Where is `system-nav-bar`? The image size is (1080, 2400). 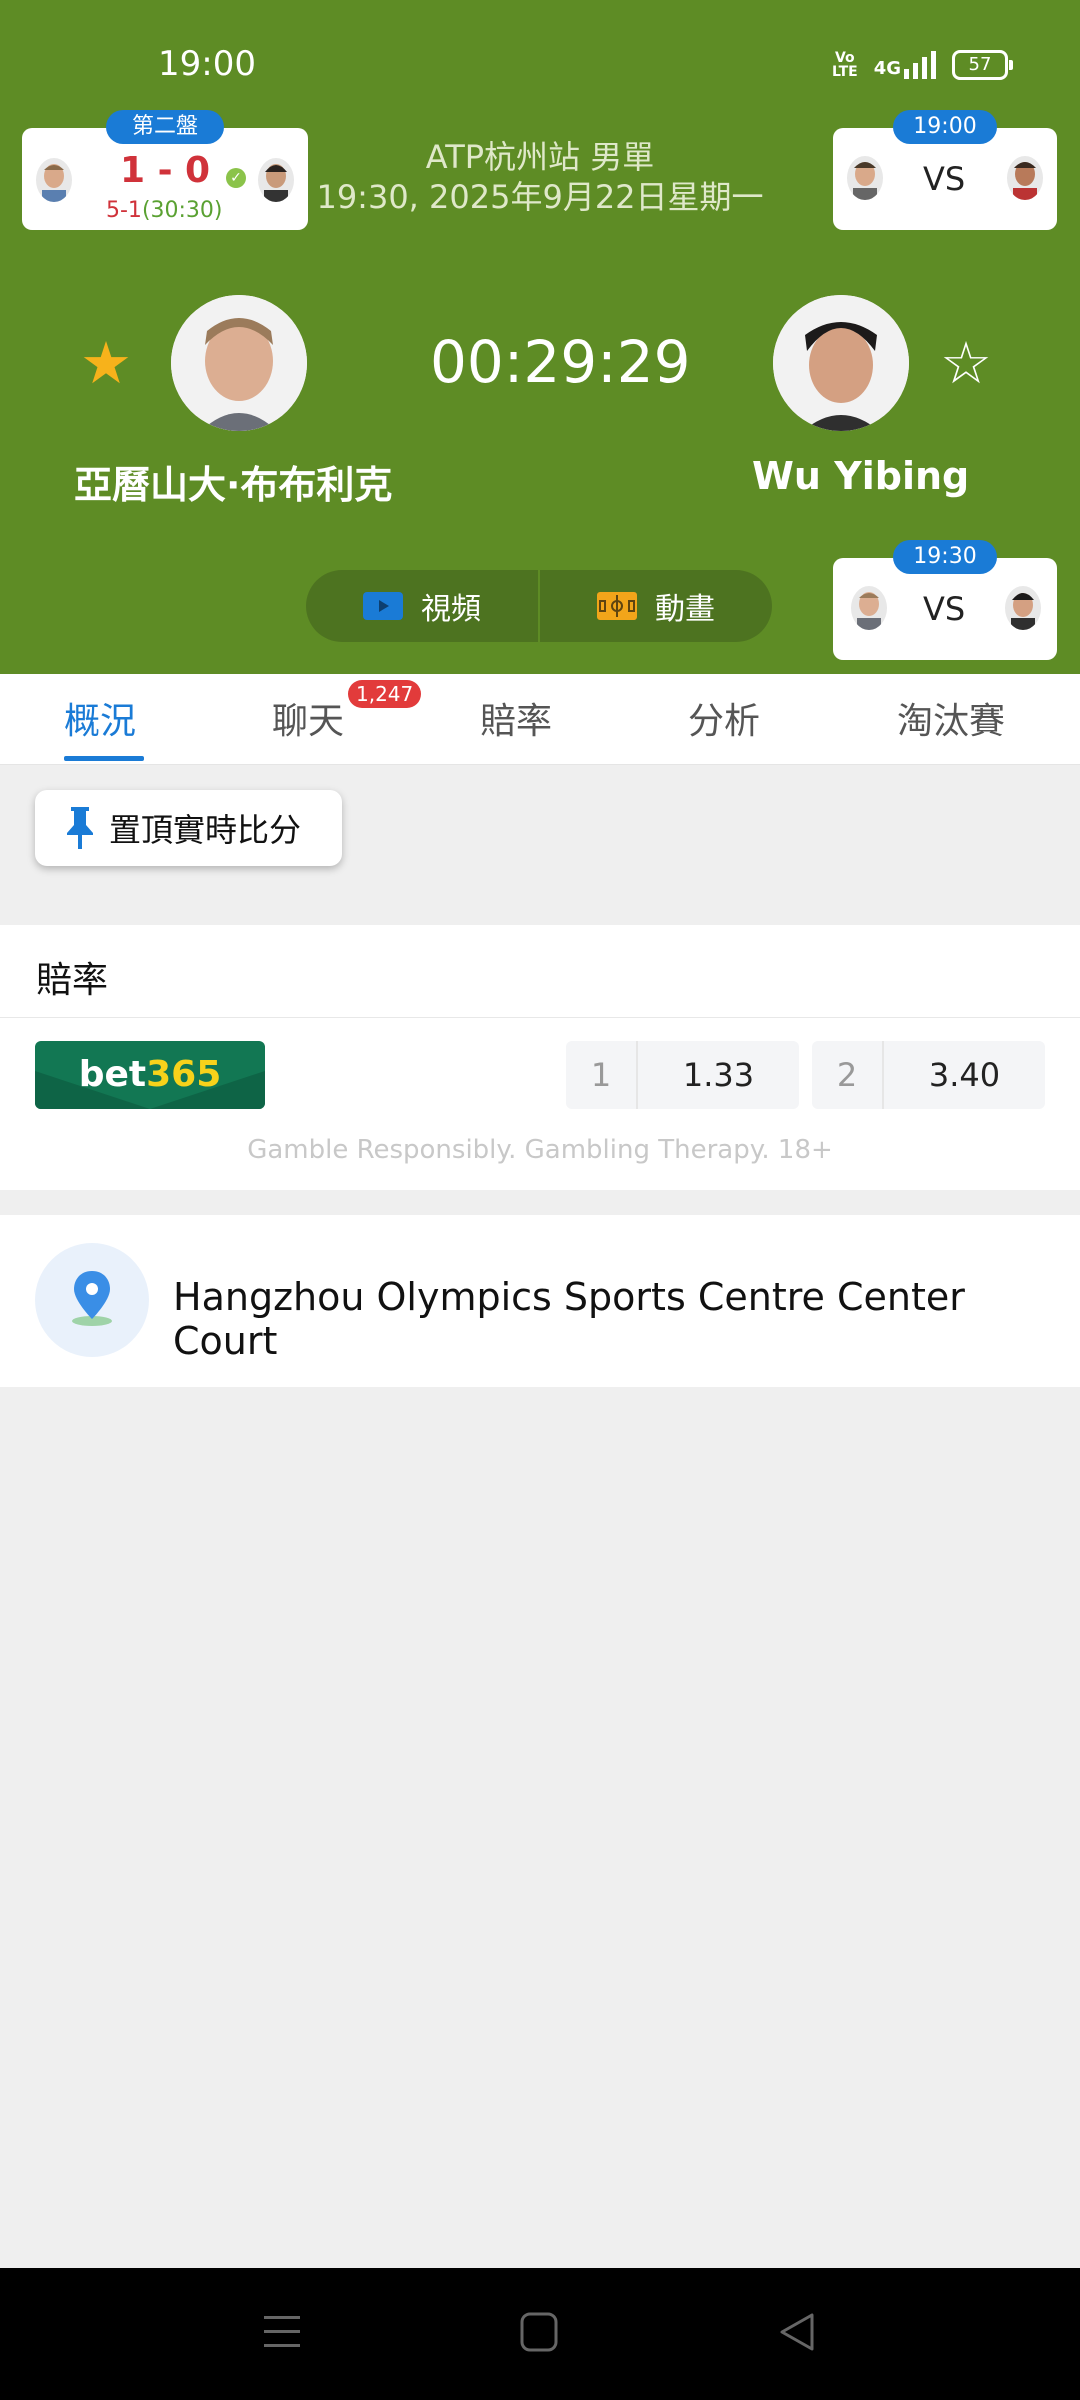
system-nav-bar is located at coordinates (540, 2334).